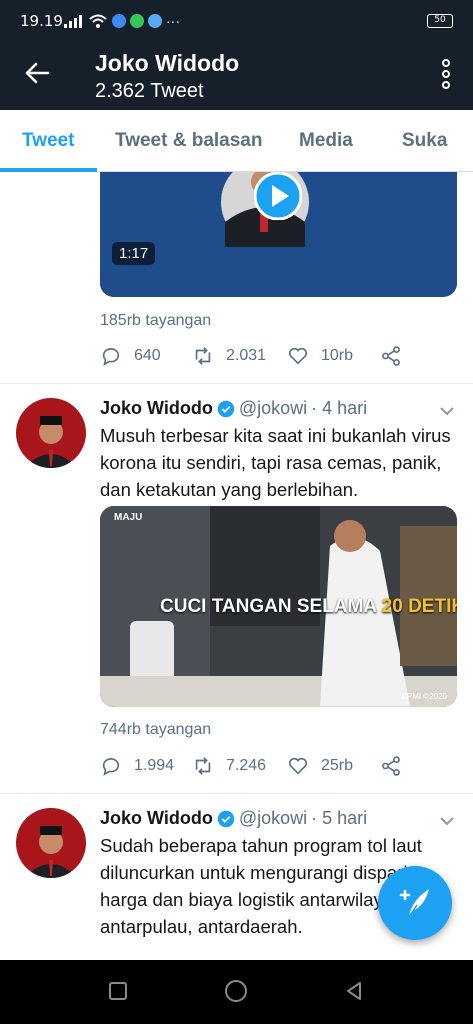  What do you see at coordinates (167, 63) in the screenshot?
I see `page-title: Joko Widodo` at bounding box center [167, 63].